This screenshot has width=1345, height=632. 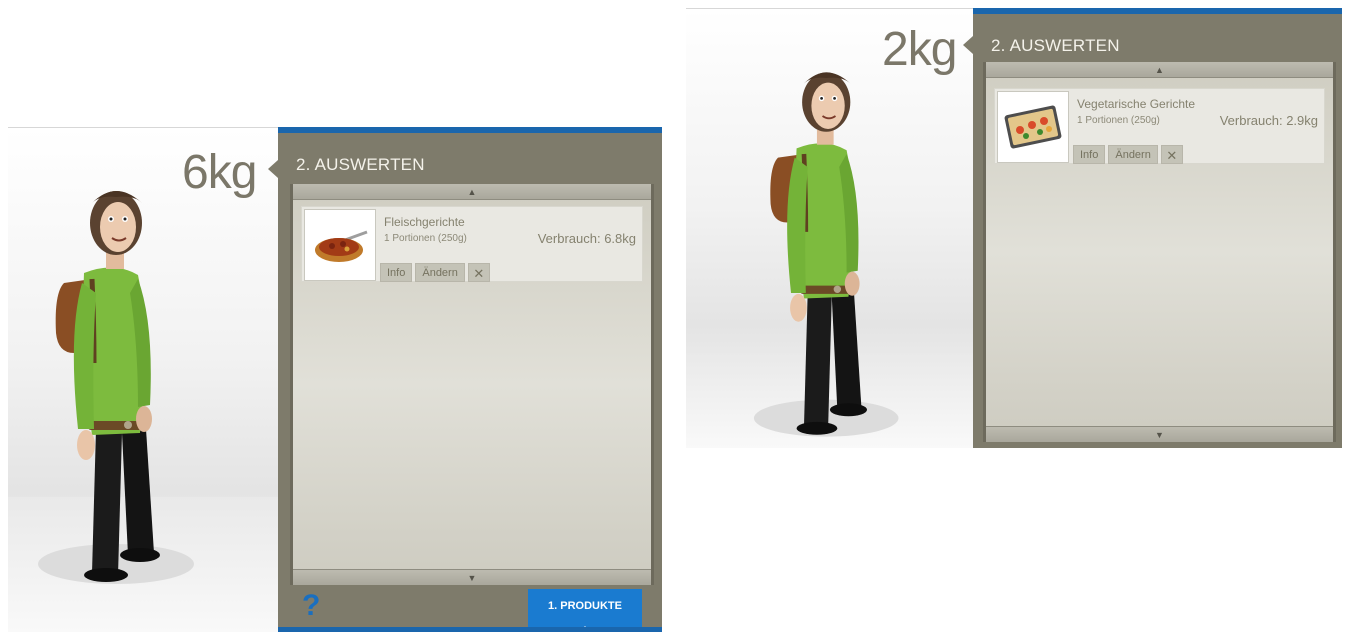 What do you see at coordinates (1268, 120) in the screenshot?
I see `product-usage: Verbrauch: 2.9kg` at bounding box center [1268, 120].